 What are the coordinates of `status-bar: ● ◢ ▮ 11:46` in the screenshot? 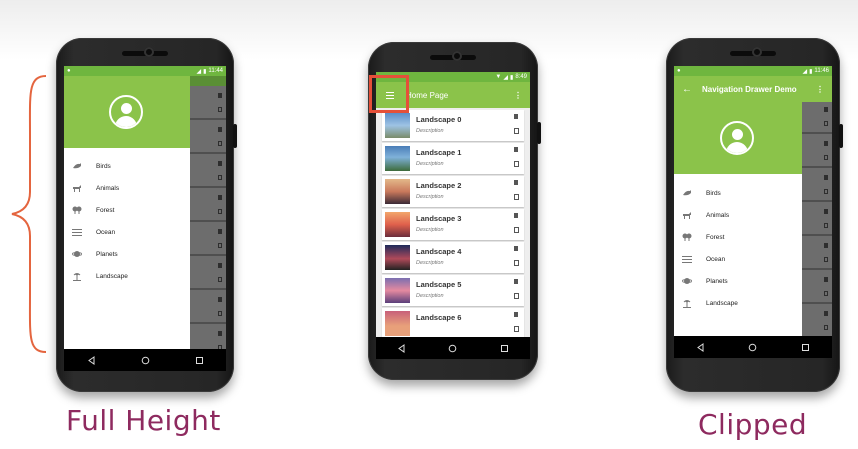 It's located at (753, 71).